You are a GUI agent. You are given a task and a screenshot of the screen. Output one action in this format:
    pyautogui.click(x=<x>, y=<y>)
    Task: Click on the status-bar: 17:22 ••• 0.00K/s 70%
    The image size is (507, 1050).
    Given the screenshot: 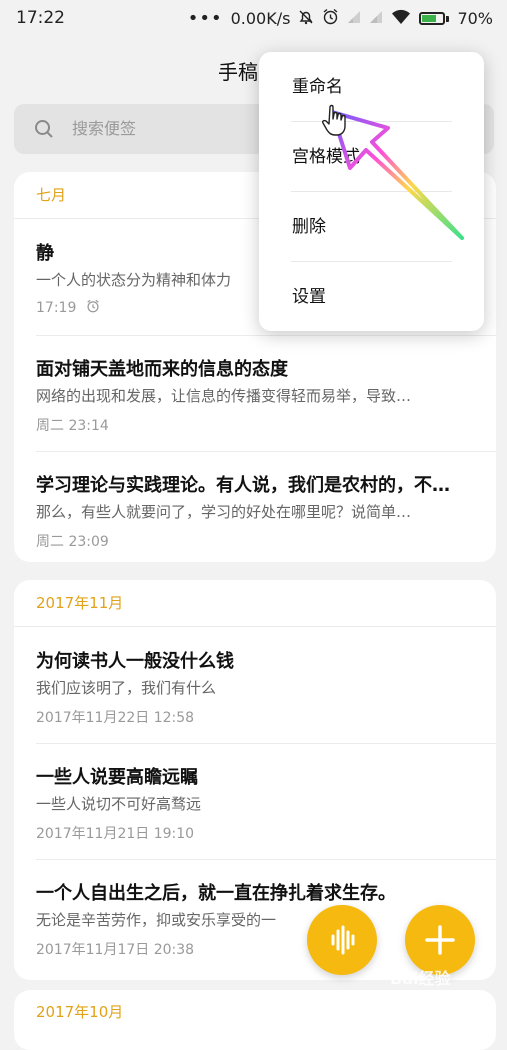 What is the action you would take?
    pyautogui.click(x=253, y=18)
    